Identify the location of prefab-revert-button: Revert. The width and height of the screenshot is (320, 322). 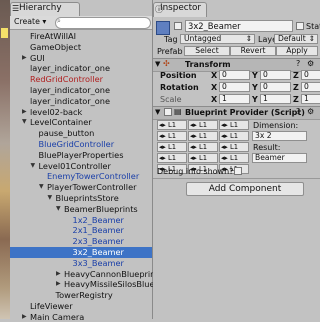
(253, 51).